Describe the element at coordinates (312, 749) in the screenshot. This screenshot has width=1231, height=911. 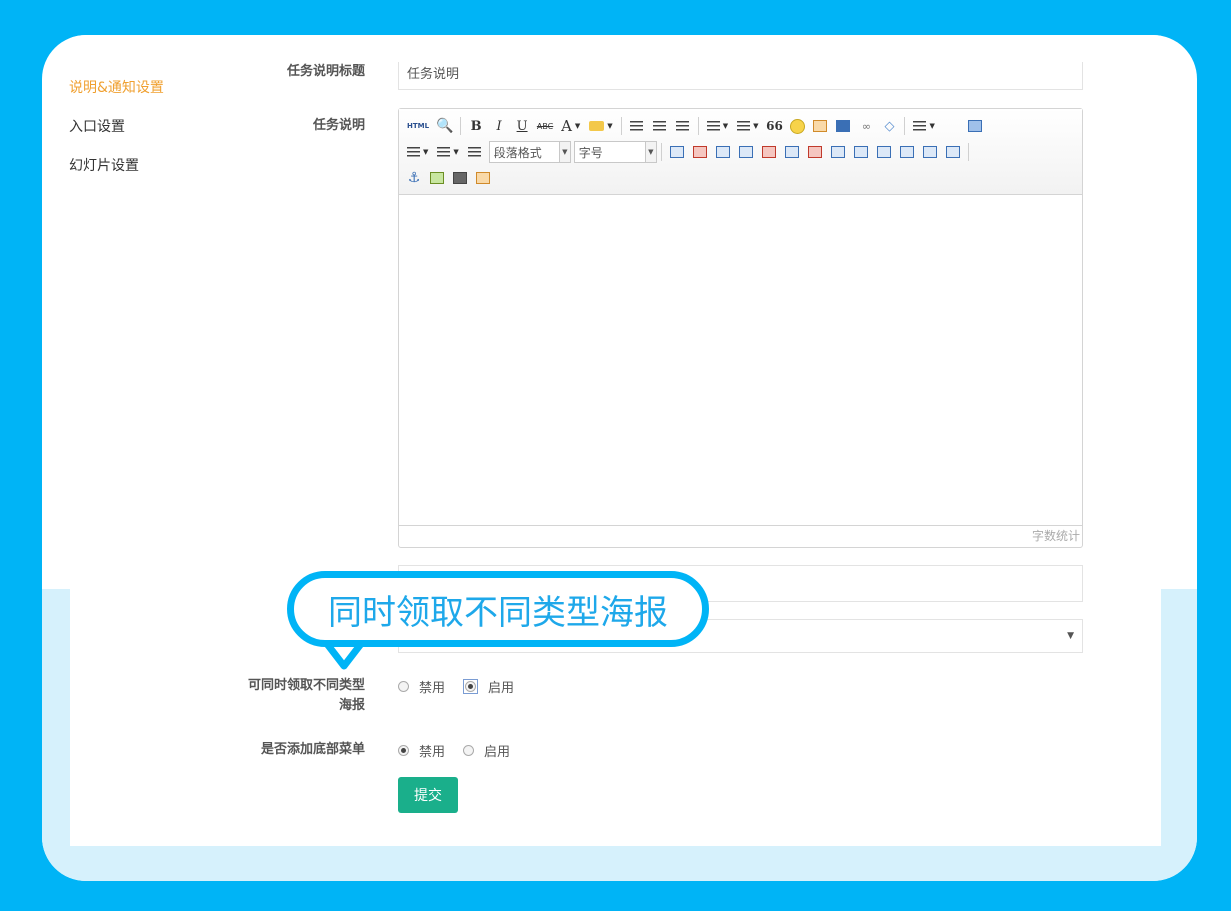
I see `bottom-menu-label: 是否添加底部菜单` at that location.